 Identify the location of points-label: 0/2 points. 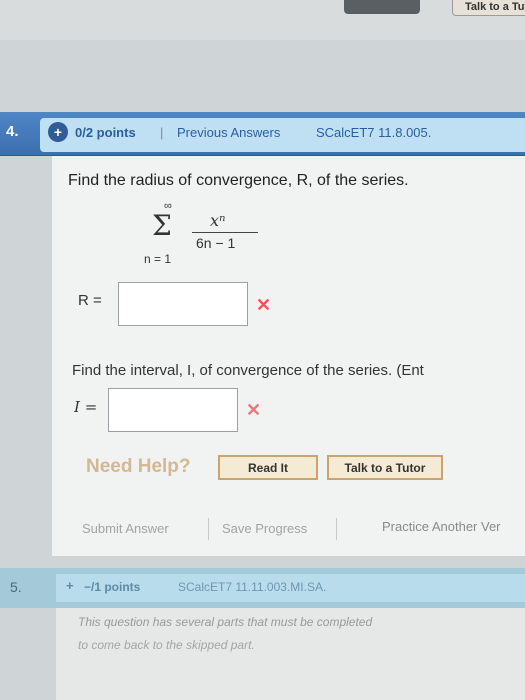
(105, 132).